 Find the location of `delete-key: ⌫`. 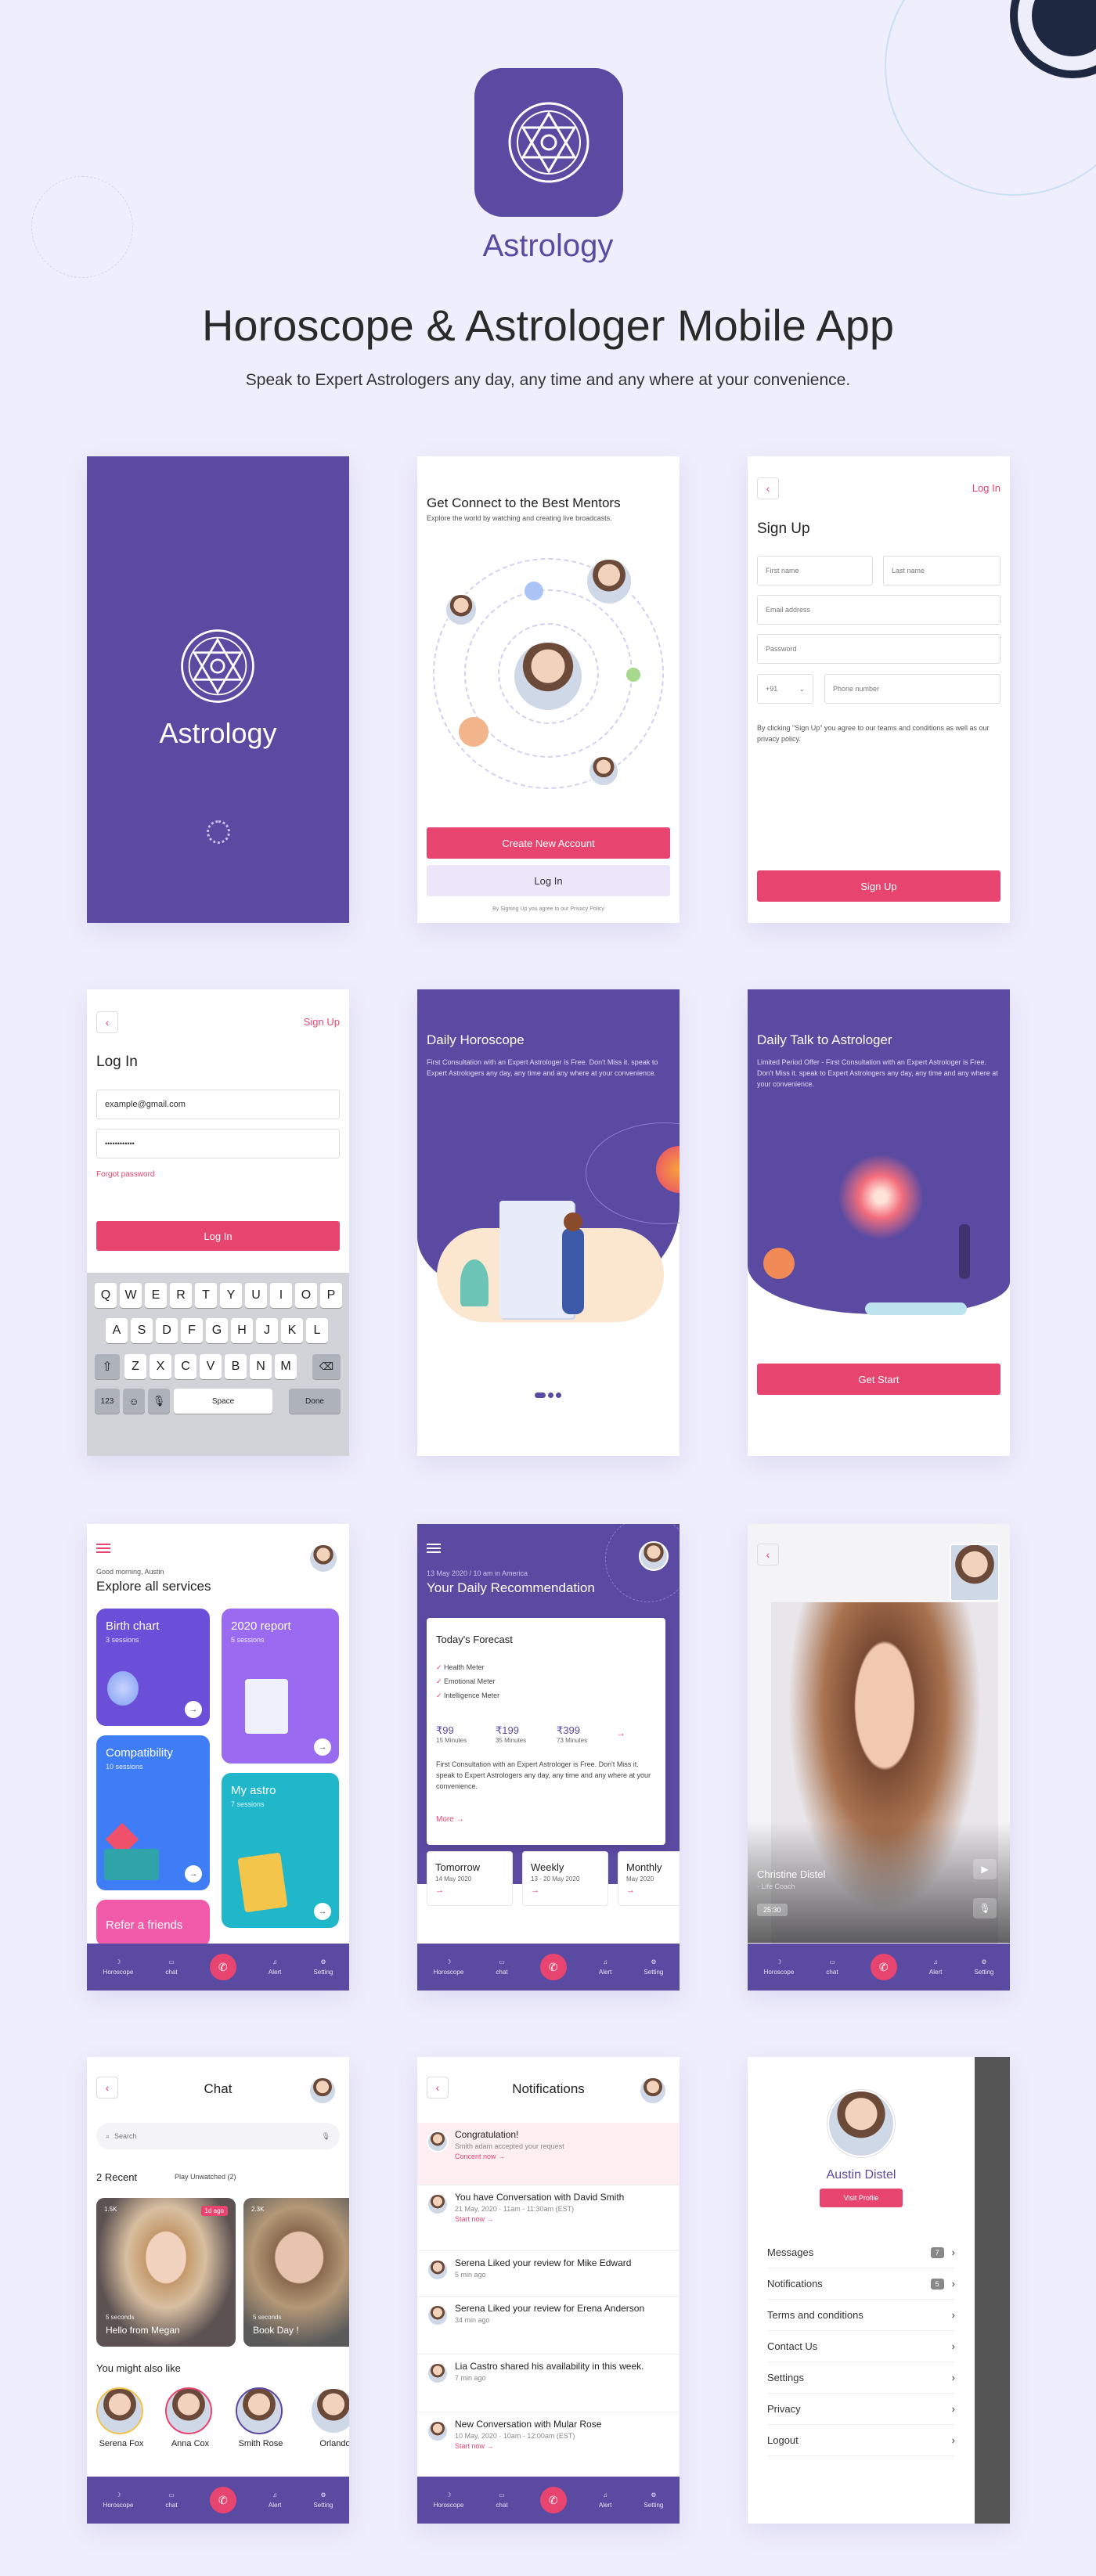

delete-key: ⌫ is located at coordinates (326, 1366).